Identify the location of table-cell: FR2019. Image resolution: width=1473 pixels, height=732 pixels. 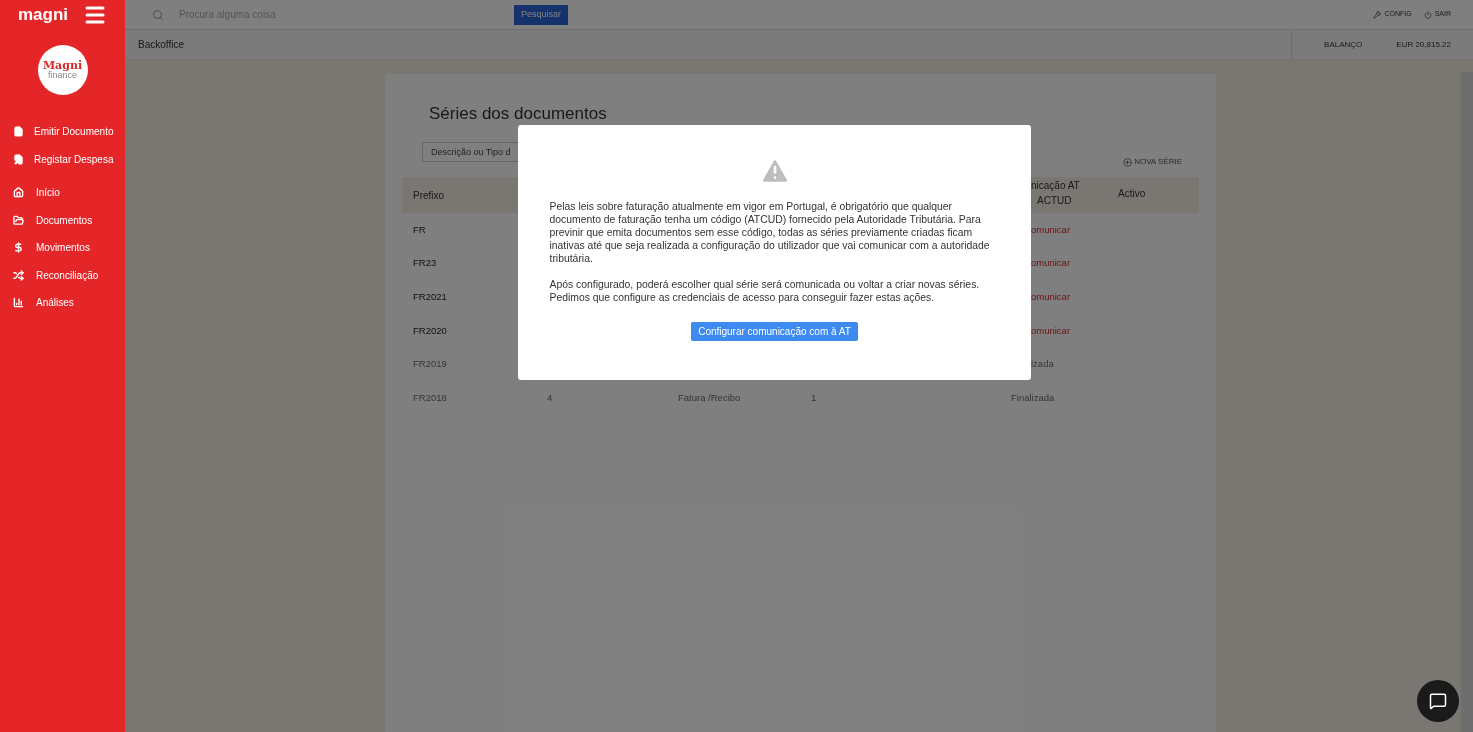
(430, 364).